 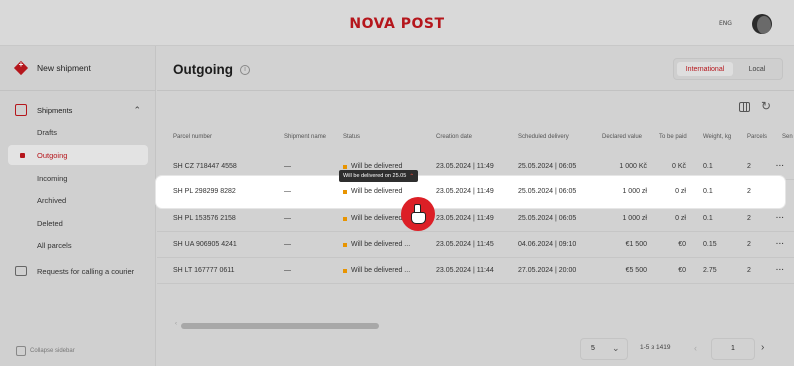 What do you see at coordinates (465, 166) in the screenshot?
I see `creation-date: 23.05.2024 | 11:49` at bounding box center [465, 166].